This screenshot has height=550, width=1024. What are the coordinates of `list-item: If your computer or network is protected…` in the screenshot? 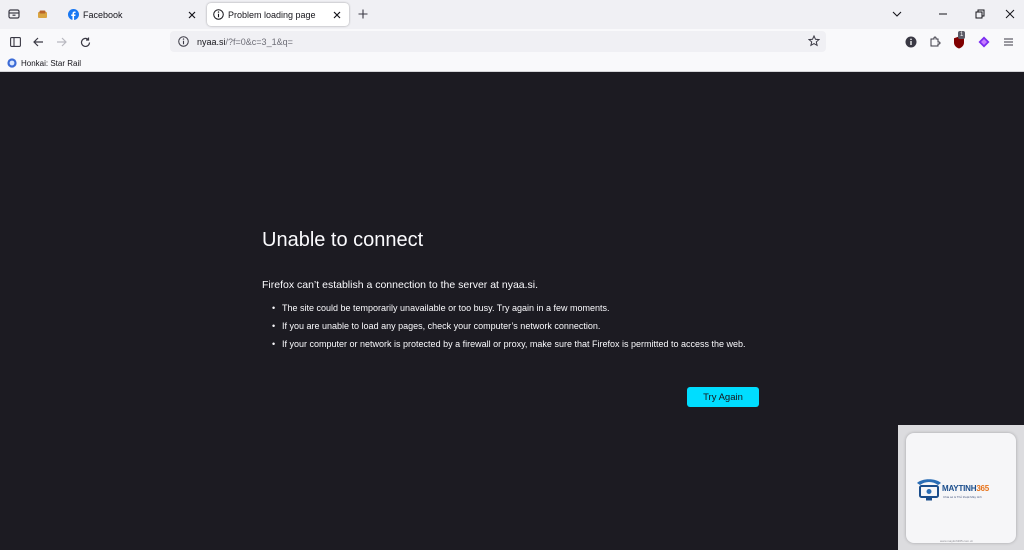 It's located at (517, 344).